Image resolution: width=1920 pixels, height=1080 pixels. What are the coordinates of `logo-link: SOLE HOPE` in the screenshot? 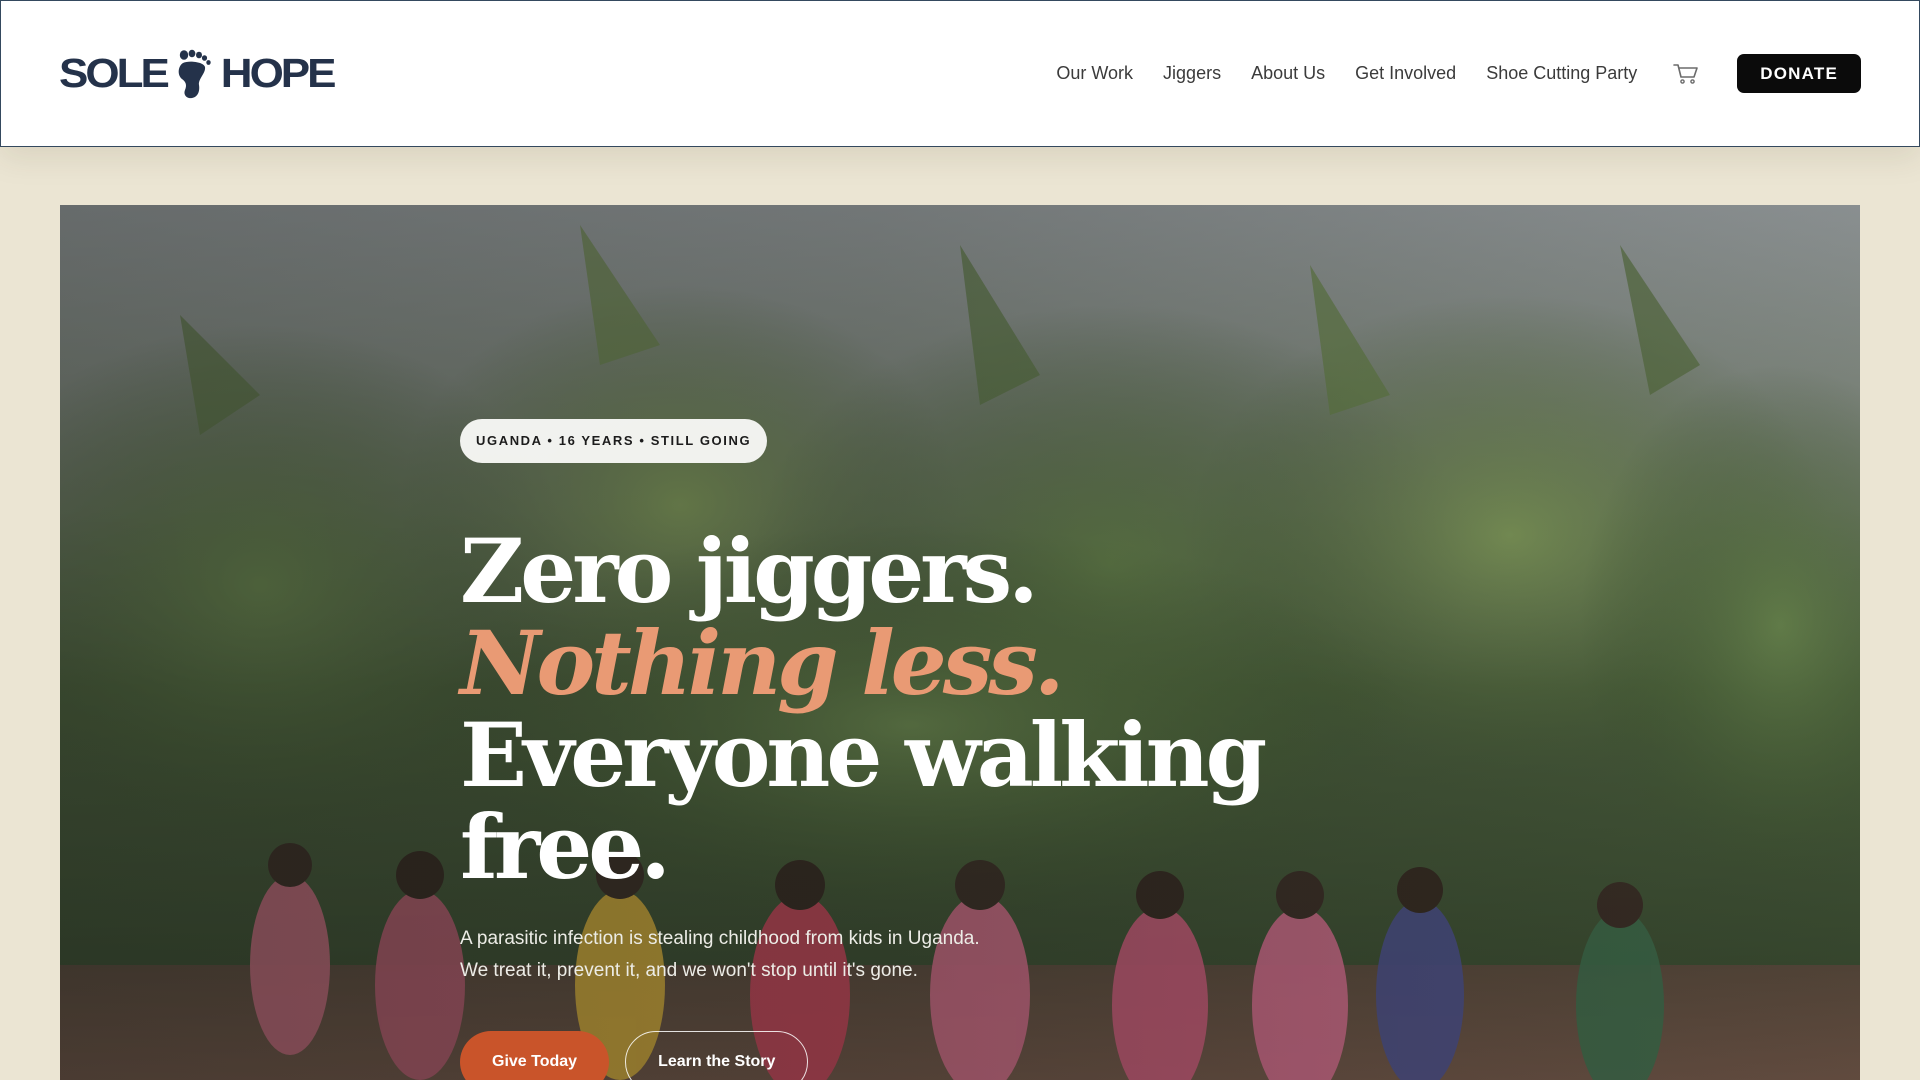 It's located at (198, 74).